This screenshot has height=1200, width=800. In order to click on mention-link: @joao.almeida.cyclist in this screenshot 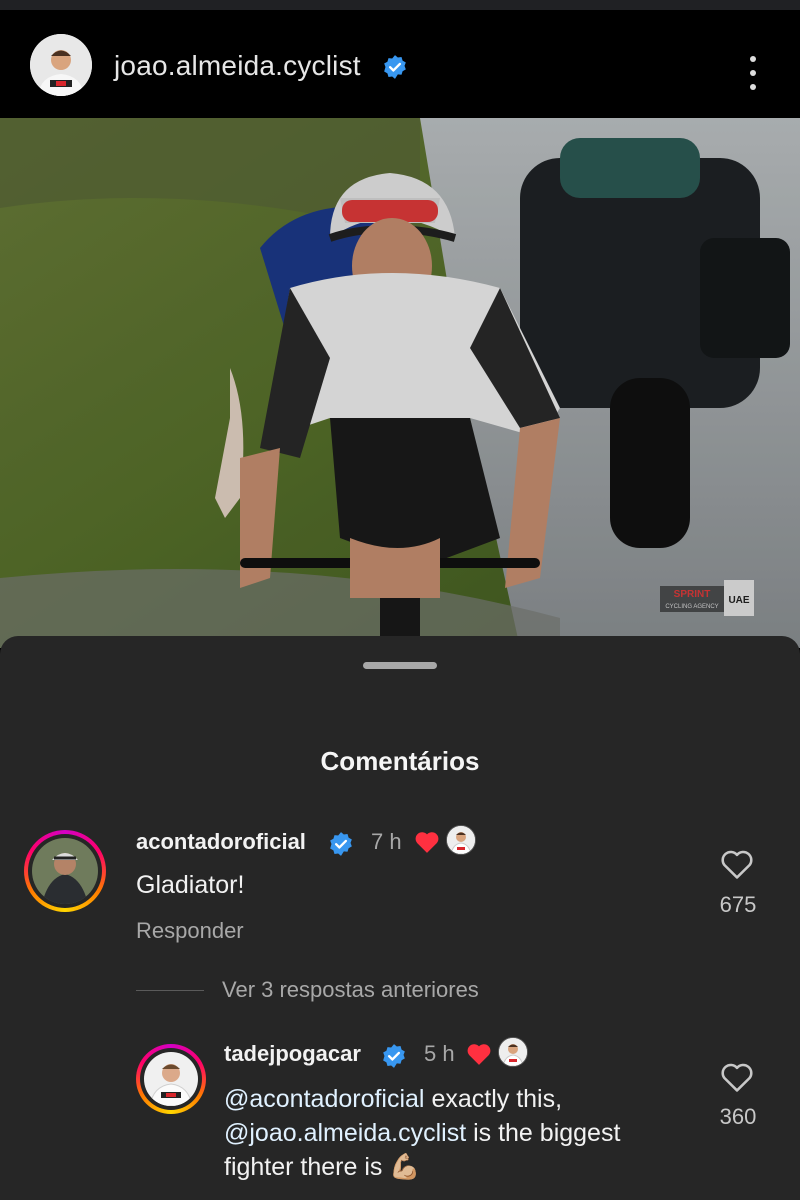, I will do `click(345, 1133)`.